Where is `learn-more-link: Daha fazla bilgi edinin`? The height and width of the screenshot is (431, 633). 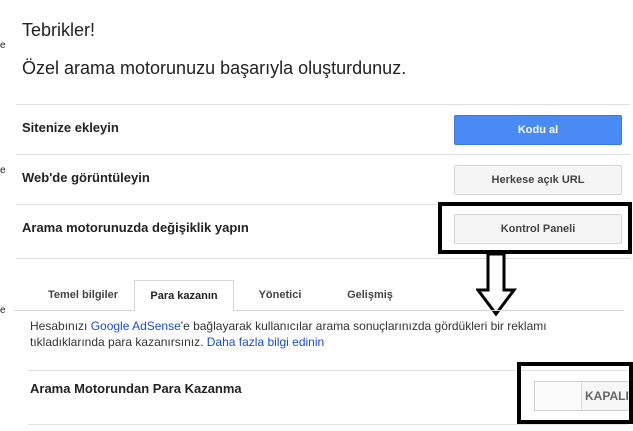 learn-more-link: Daha fazla bilgi edinin is located at coordinates (265, 342).